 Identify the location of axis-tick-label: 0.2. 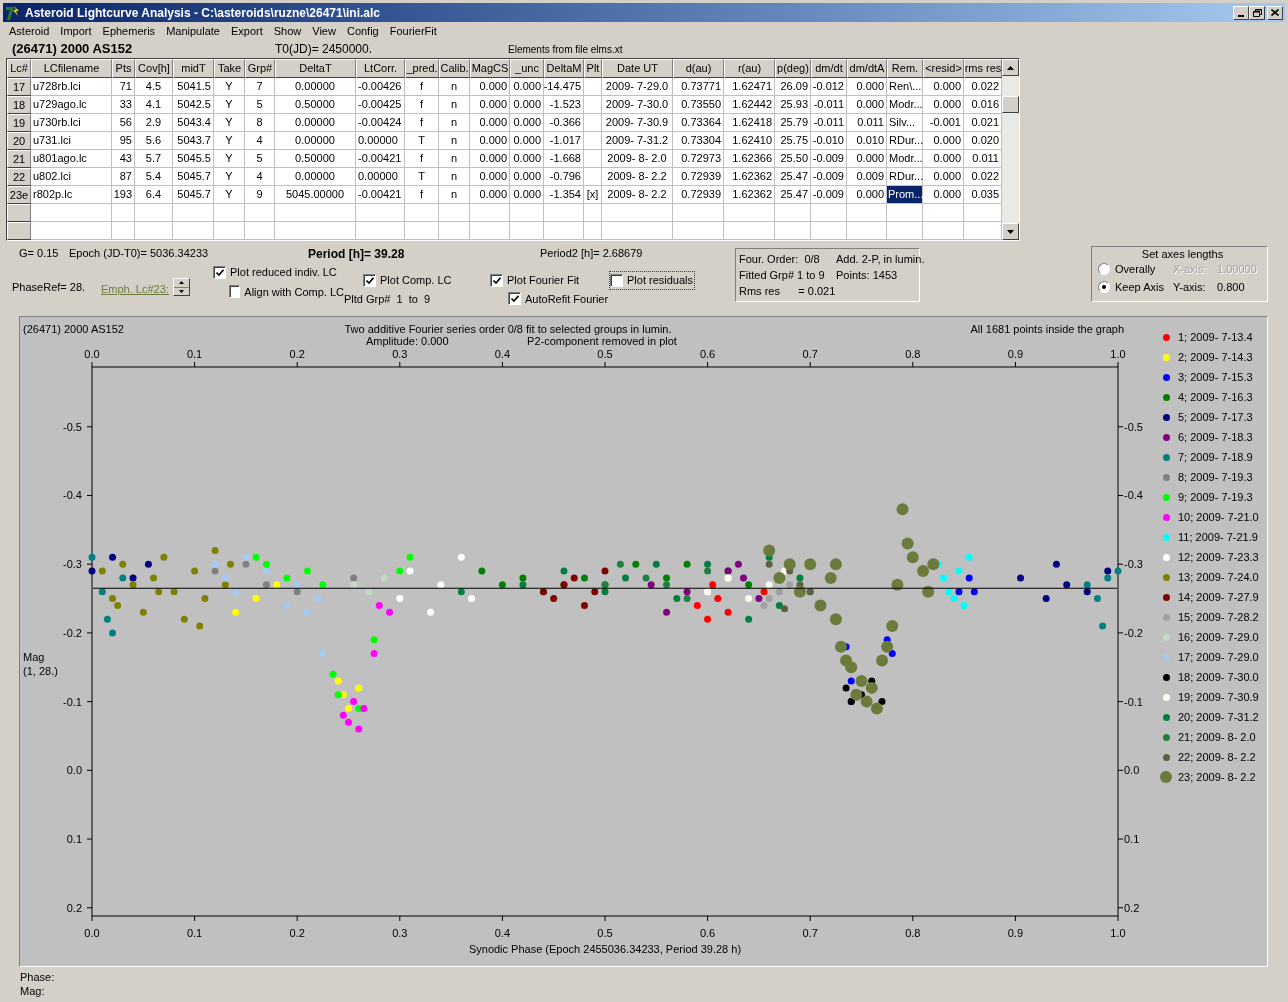
(1132, 907).